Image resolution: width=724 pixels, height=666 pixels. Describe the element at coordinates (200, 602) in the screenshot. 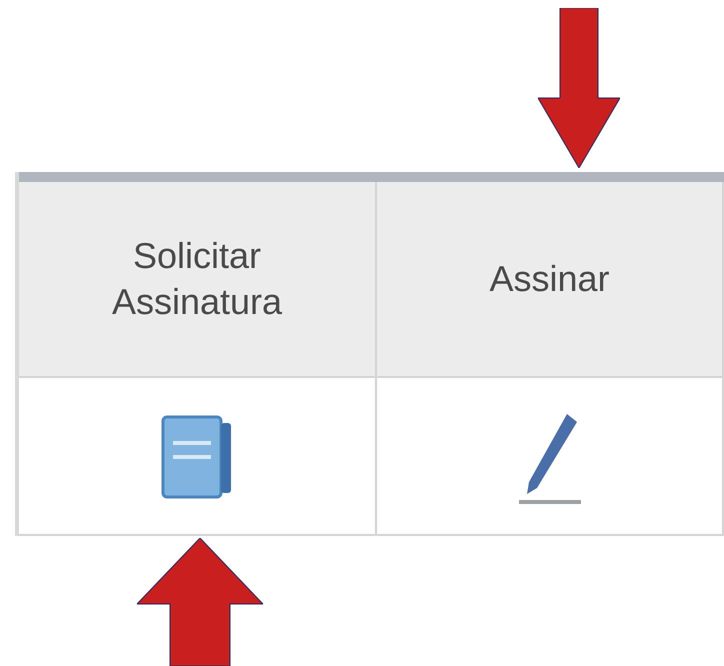

I see `up-arrow-icon` at that location.